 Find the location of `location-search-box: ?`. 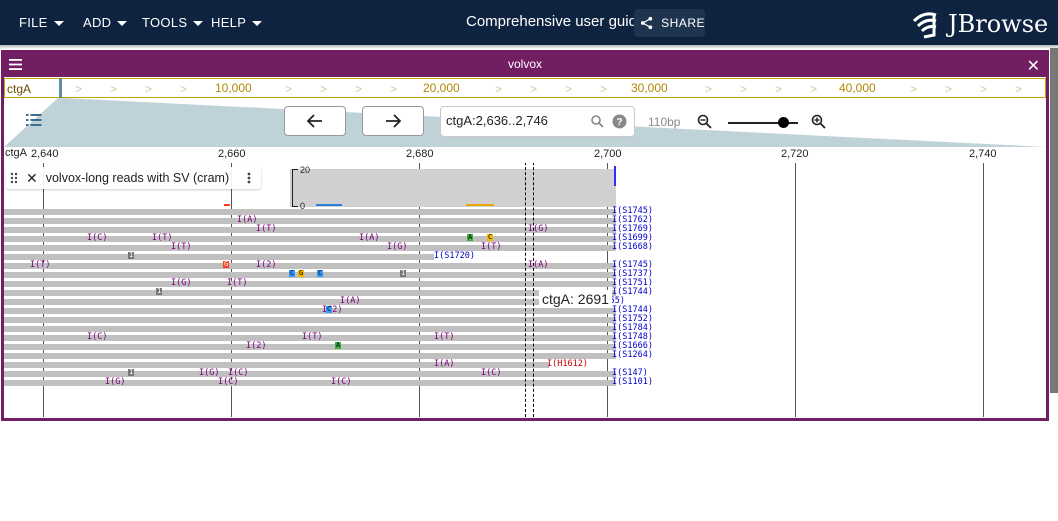

location-search-box: ? is located at coordinates (537, 121).